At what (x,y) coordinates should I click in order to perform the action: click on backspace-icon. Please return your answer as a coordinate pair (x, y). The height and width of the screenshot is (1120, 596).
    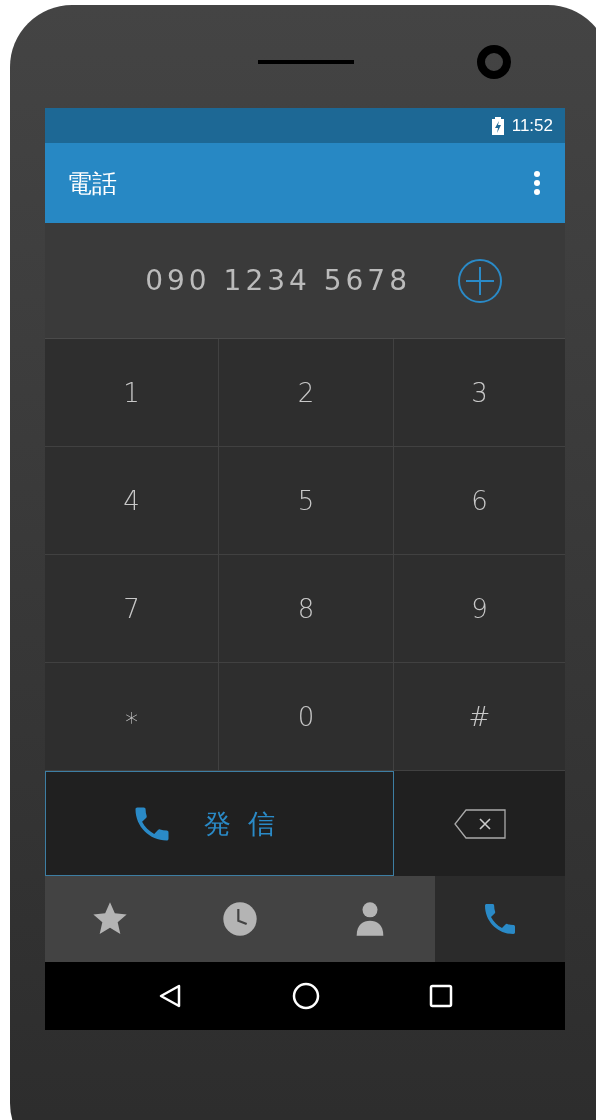
    Looking at the image, I should click on (479, 823).